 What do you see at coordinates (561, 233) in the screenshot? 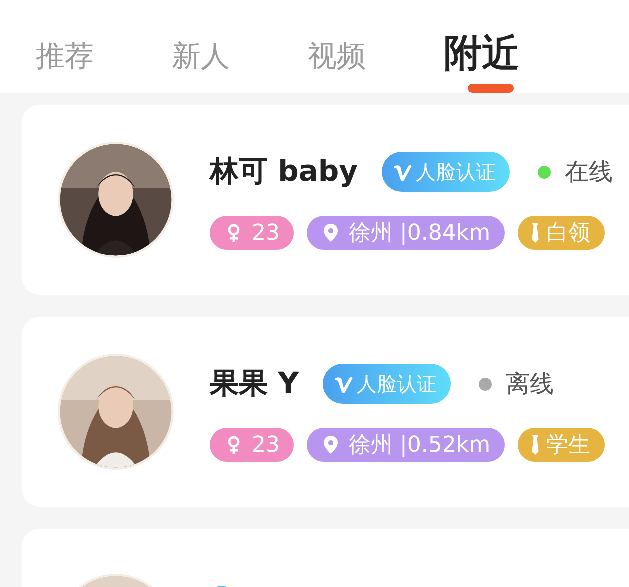
I see `job-tag: 白领` at bounding box center [561, 233].